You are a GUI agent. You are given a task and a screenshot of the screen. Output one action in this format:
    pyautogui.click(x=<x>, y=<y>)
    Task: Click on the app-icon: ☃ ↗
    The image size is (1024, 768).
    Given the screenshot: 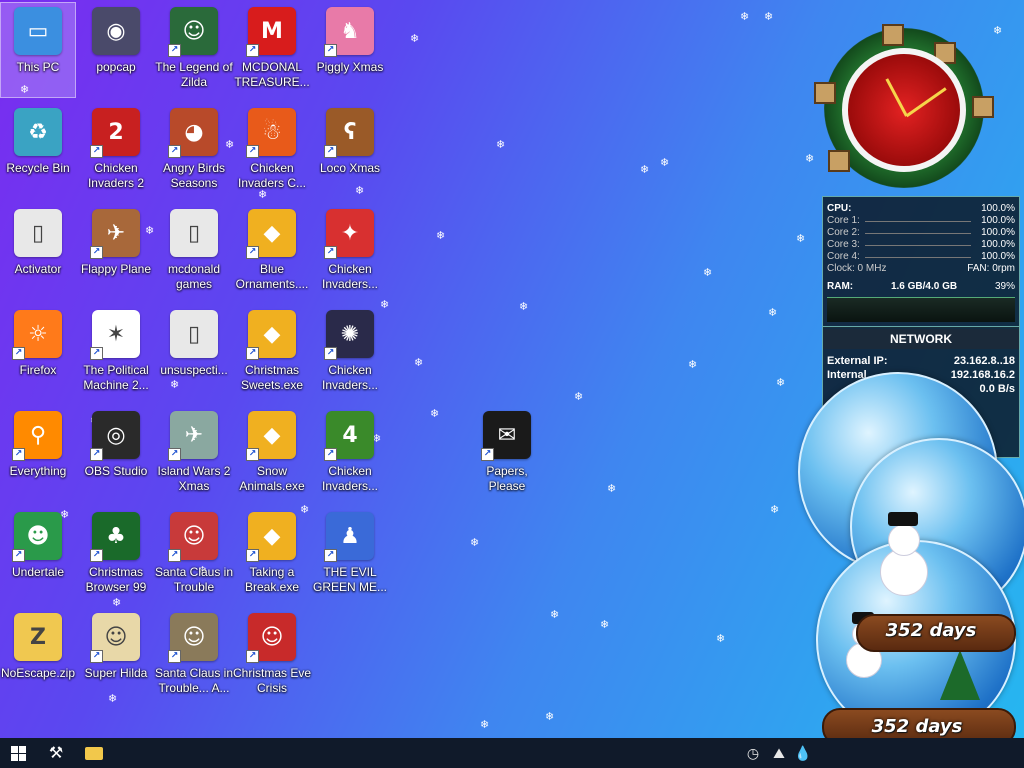 What is the action you would take?
    pyautogui.click(x=271, y=133)
    